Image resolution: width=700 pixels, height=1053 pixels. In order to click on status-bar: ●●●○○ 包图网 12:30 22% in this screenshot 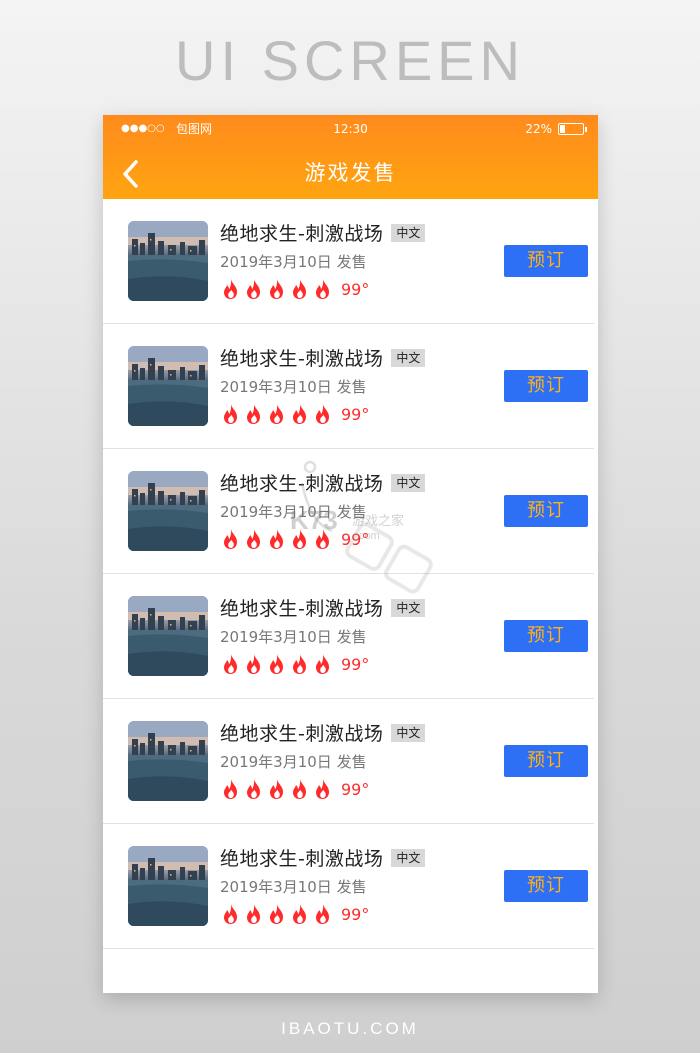, I will do `click(350, 129)`.